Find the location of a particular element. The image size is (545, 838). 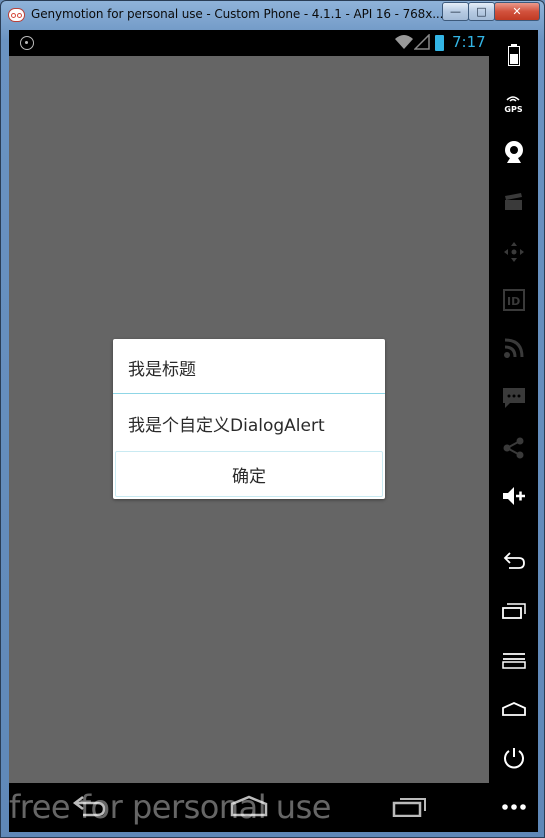

dpad-widget-button is located at coordinates (513, 252).